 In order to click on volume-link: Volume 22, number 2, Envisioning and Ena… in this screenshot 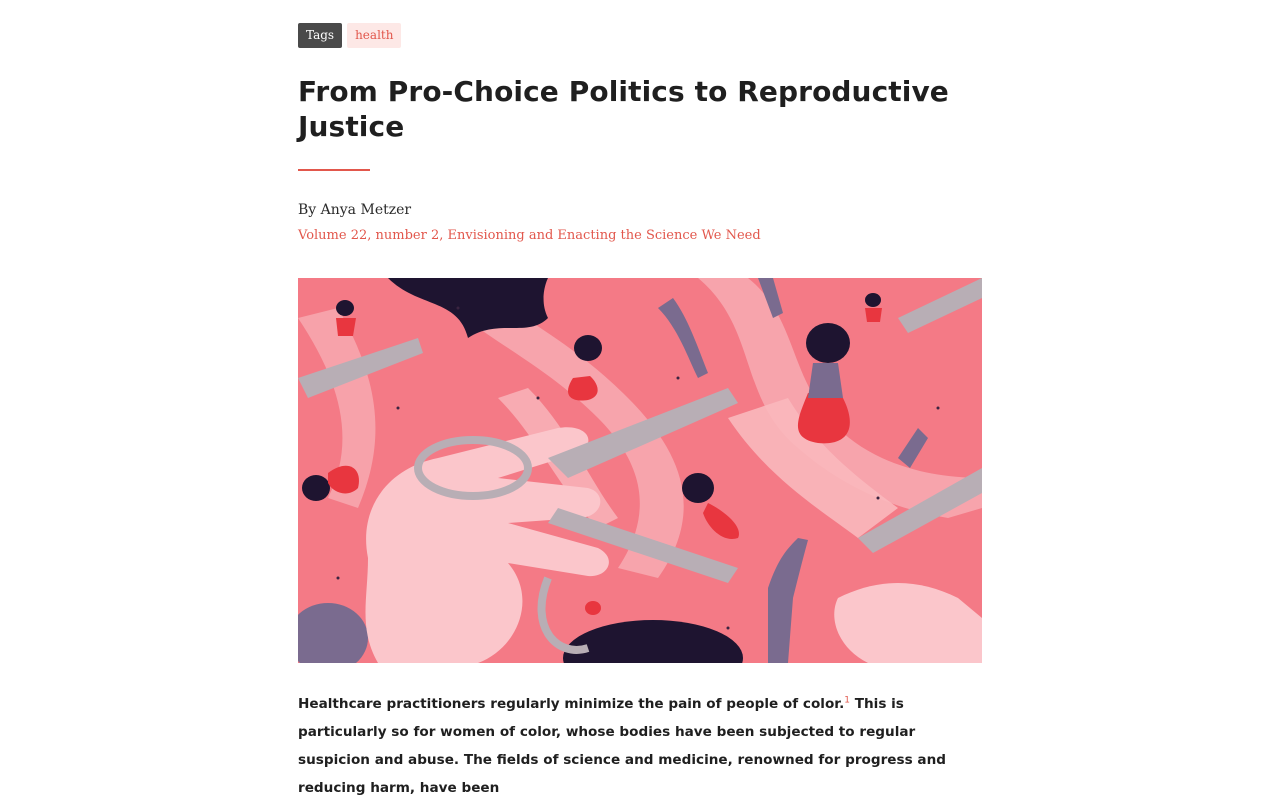, I will do `click(529, 236)`.